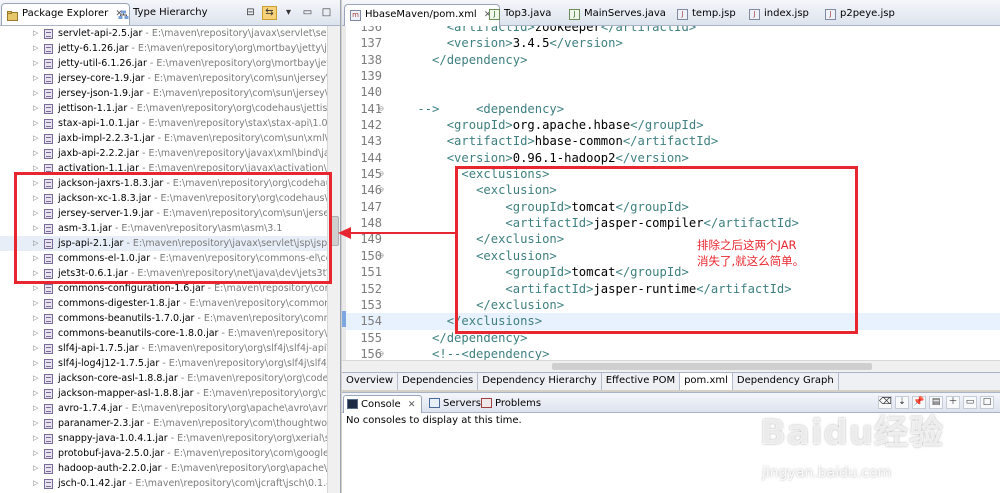 Image resolution: width=1000 pixels, height=493 pixels. What do you see at coordinates (671, 174) in the screenshot?
I see `code-line: 145 ⊖ <exclusions>` at bounding box center [671, 174].